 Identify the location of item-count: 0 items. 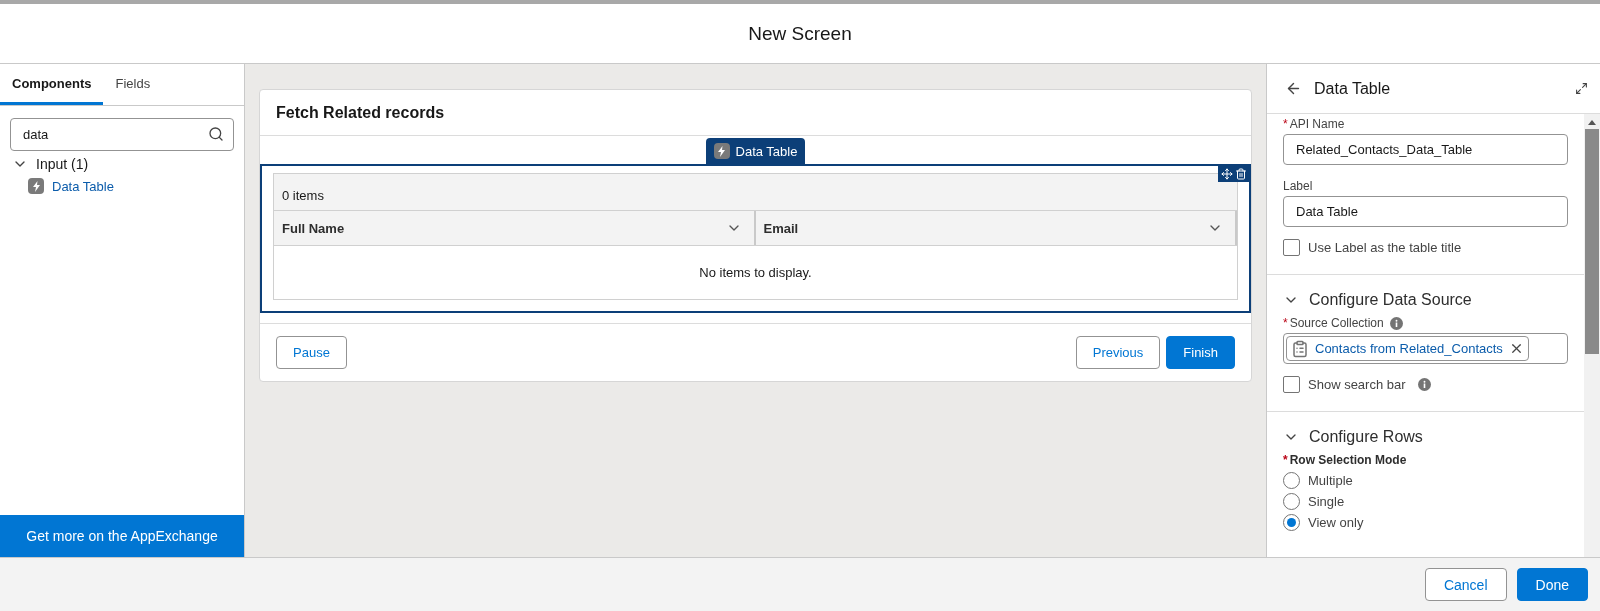
(303, 195).